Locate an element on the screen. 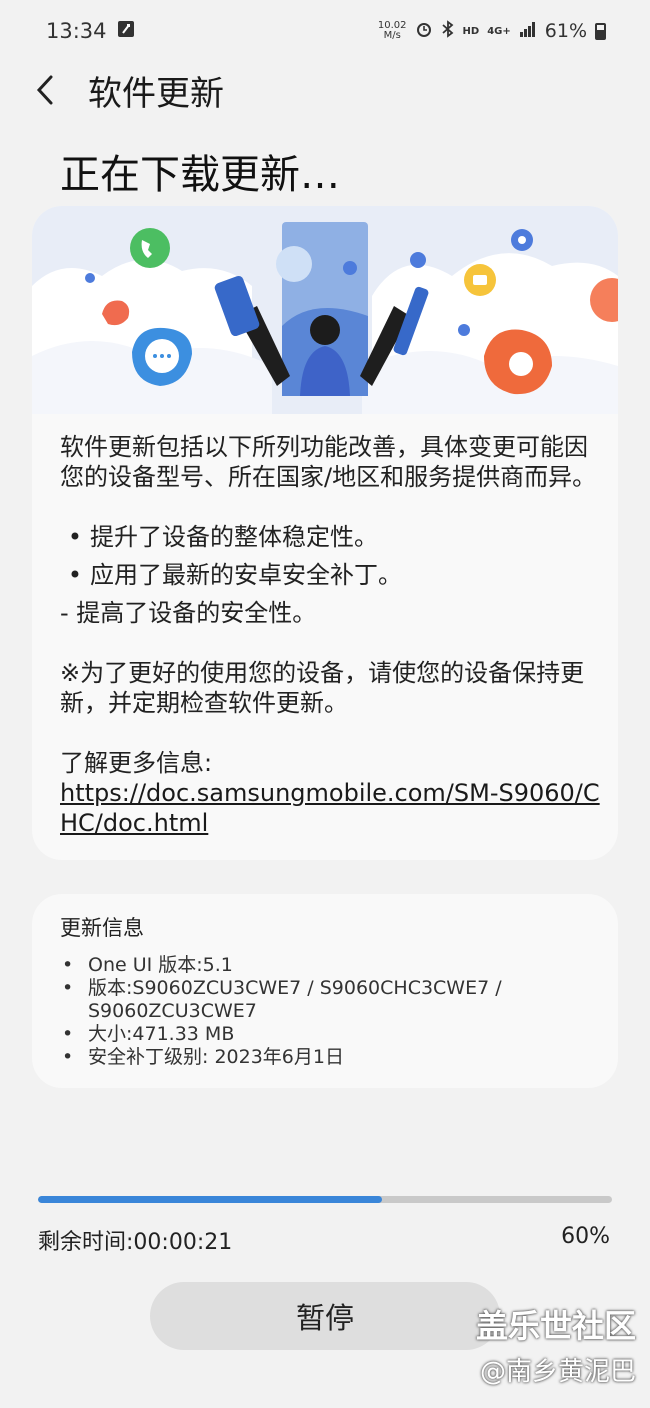 The height and width of the screenshot is (1408, 650). update-note: ※为了更好的使用您的设备，请使您的设备保持更新，并定期检查软件更新。 is located at coordinates (322, 688).